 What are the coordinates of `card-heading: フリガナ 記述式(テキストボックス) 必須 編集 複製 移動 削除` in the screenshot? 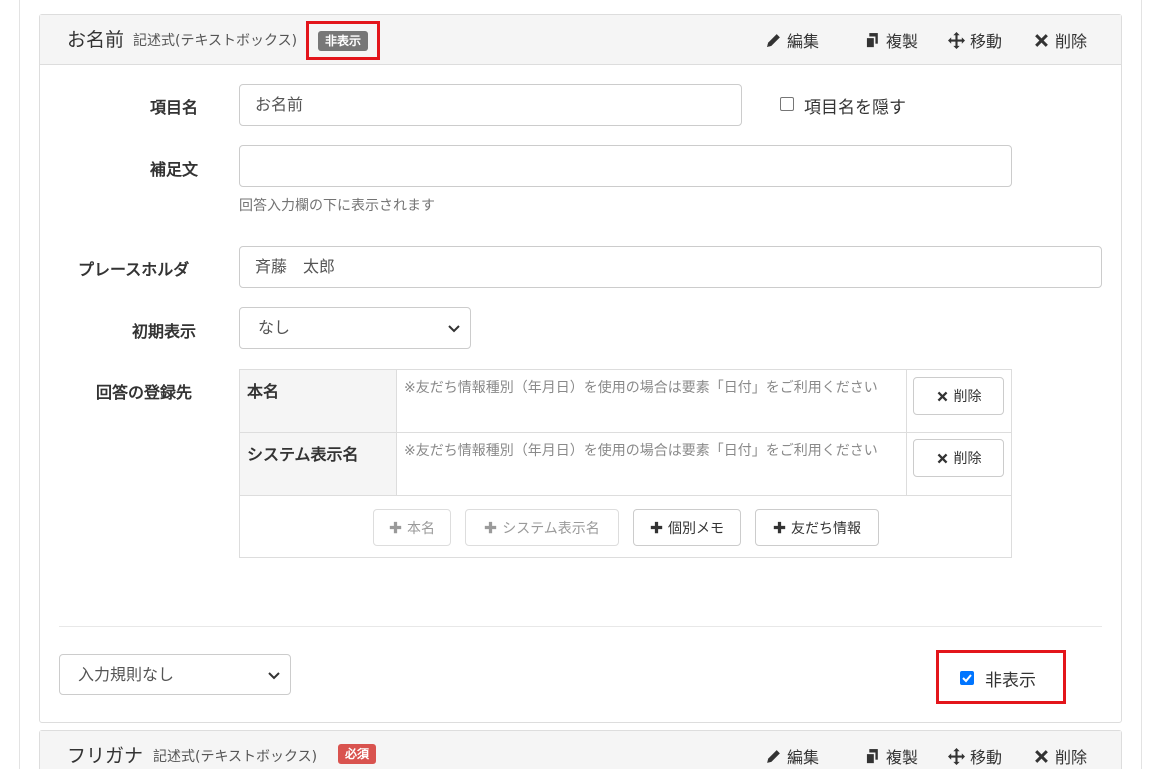 It's located at (580, 750).